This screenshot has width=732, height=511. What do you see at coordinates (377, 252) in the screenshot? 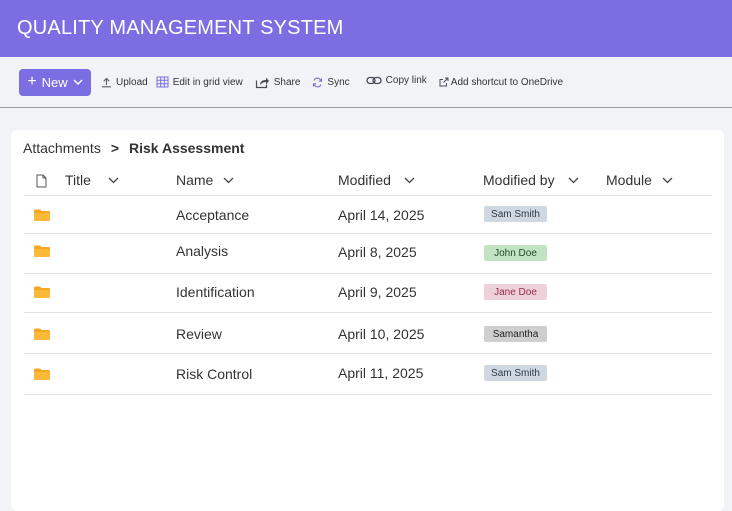
I see `row-modified: April 8, 2025` at bounding box center [377, 252].